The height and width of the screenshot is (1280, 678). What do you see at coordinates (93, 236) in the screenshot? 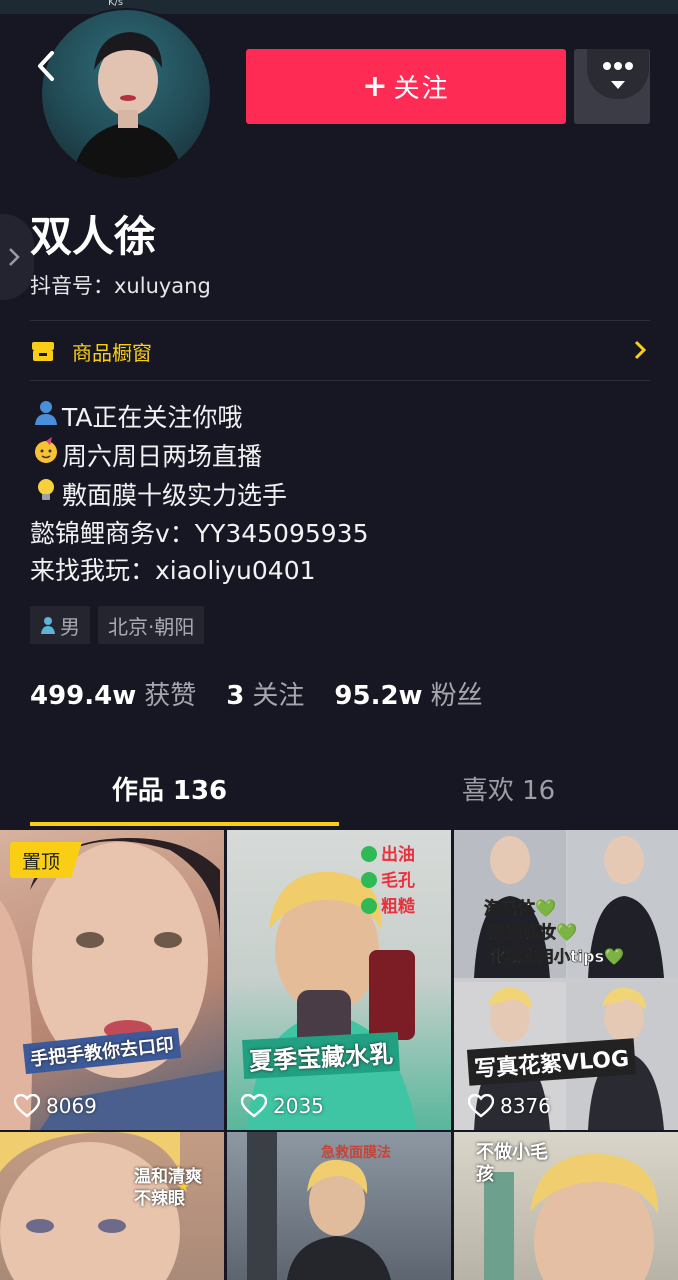
I see `nickname: 双人徐` at bounding box center [93, 236].